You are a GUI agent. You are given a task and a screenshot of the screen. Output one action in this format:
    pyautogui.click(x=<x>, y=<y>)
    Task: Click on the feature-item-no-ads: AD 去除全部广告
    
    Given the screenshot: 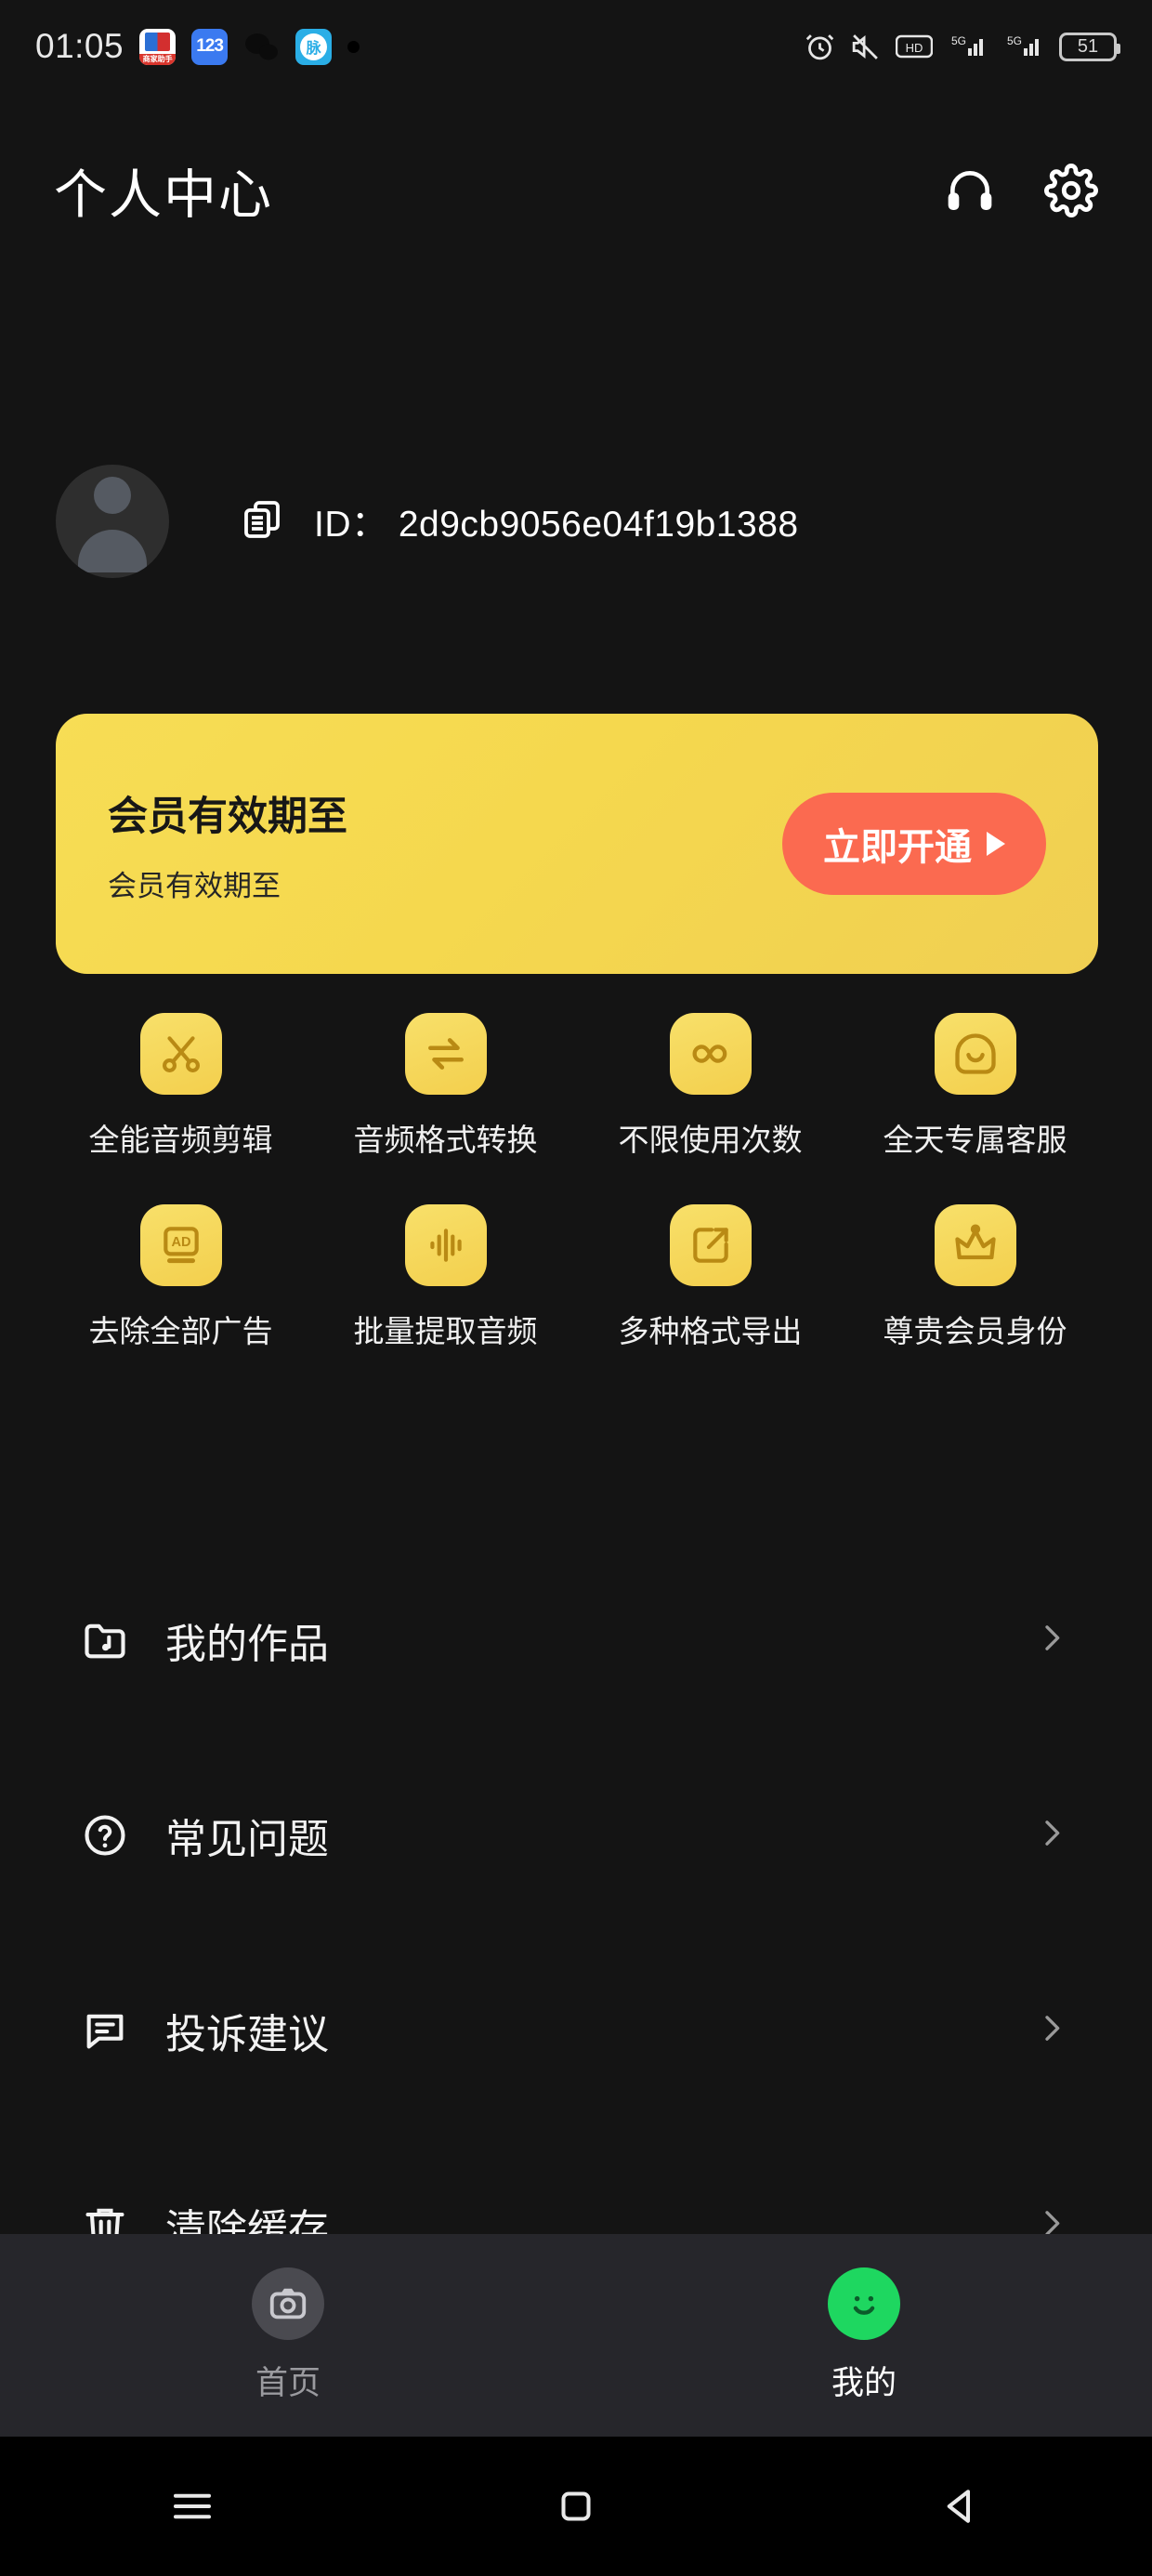 What is the action you would take?
    pyautogui.click(x=180, y=1277)
    